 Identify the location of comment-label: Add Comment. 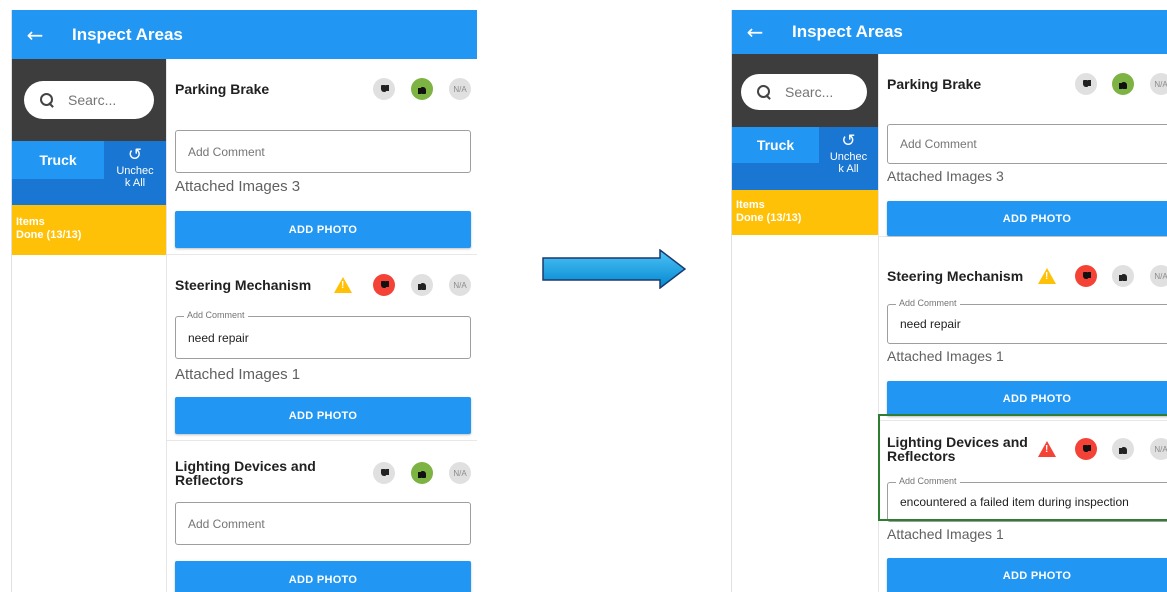
(216, 315).